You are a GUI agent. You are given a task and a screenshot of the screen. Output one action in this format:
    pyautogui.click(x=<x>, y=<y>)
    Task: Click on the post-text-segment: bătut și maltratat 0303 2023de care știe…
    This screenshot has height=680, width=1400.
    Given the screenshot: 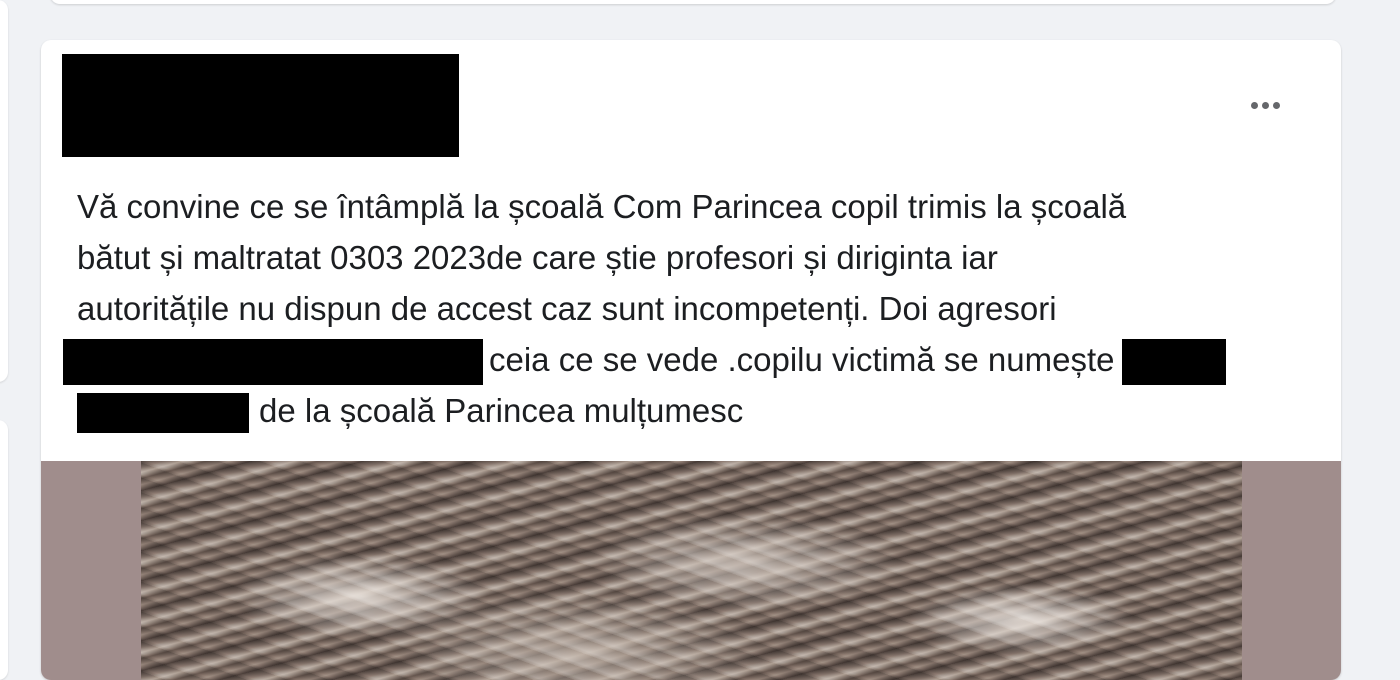 What is the action you would take?
    pyautogui.click(x=537, y=257)
    